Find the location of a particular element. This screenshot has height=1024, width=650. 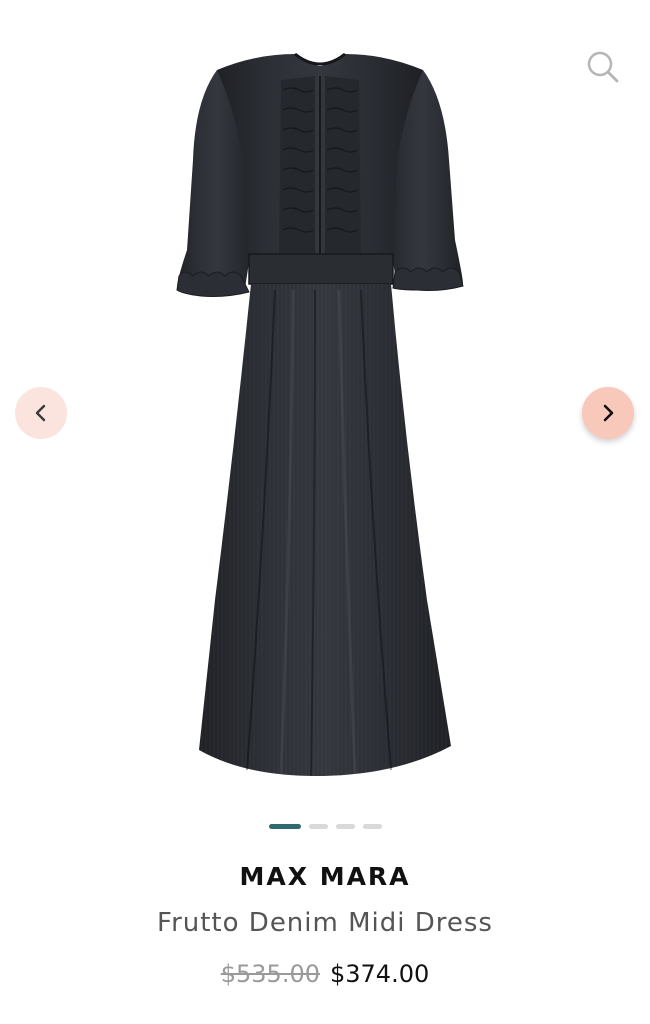

price-row: $535.00 $374.00 is located at coordinates (325, 974).